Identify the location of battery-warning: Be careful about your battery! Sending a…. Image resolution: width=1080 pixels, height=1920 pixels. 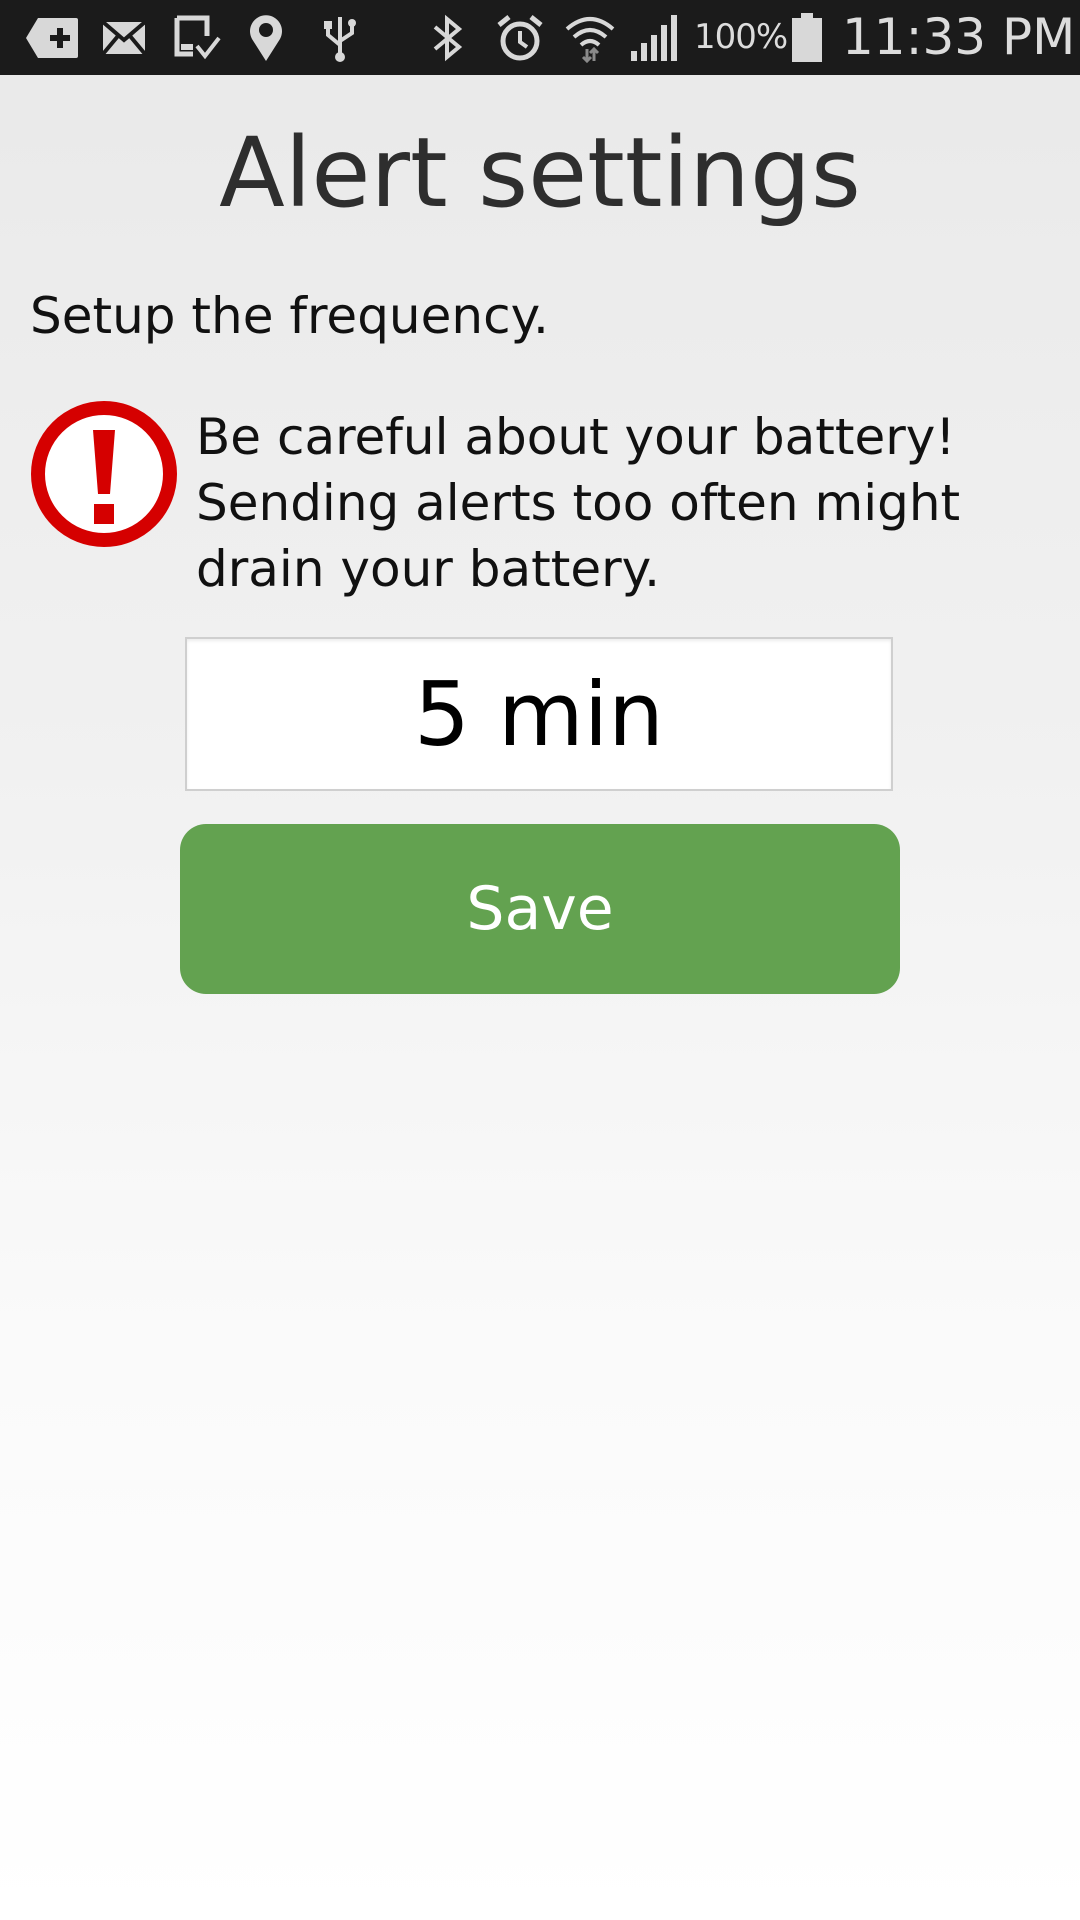
(606, 503).